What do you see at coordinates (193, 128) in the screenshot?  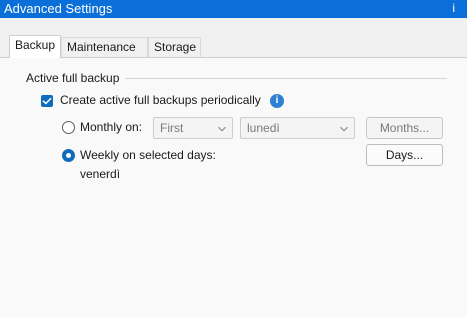 I see `week-of-month-select: First` at bounding box center [193, 128].